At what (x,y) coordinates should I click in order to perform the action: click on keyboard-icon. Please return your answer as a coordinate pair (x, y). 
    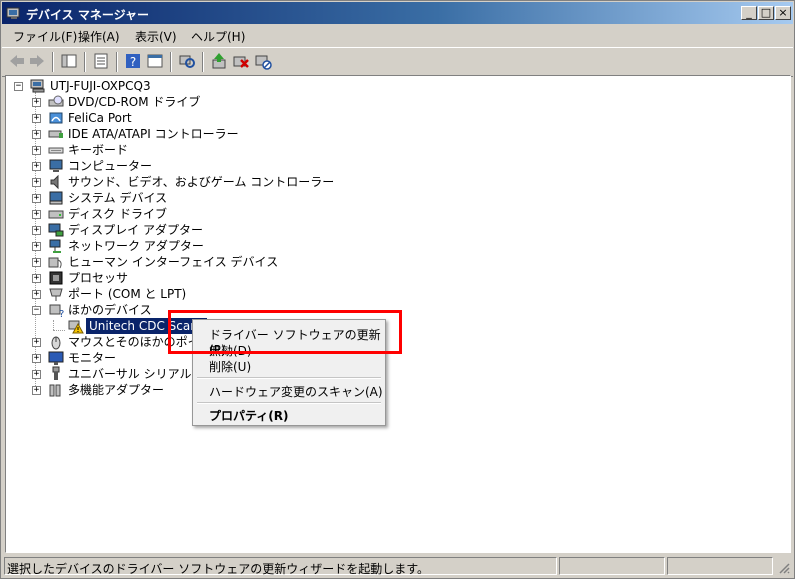
    Looking at the image, I should click on (56, 150).